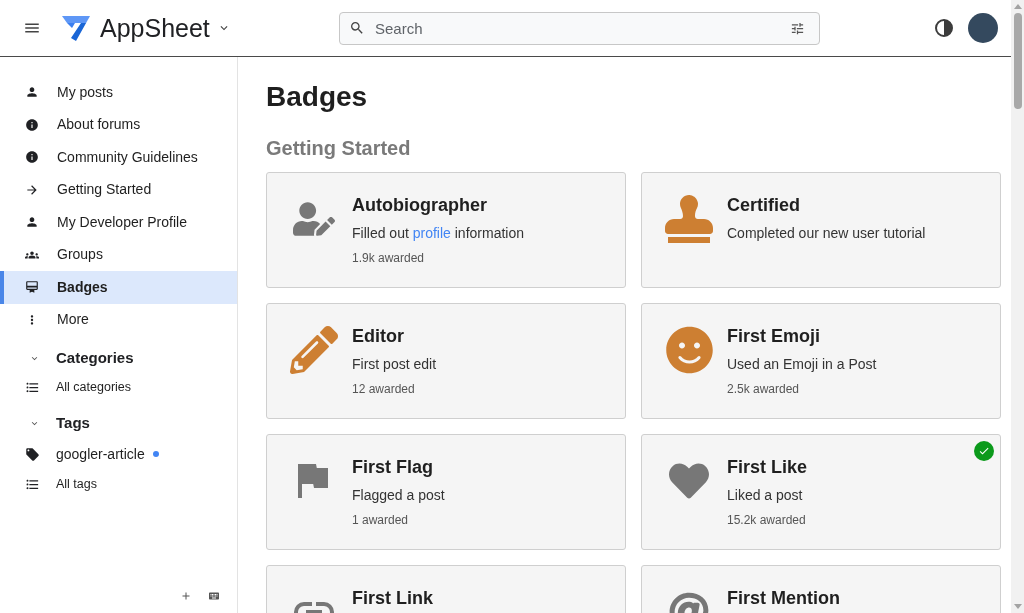 This screenshot has width=1024, height=613. I want to click on badge-title: Certified, so click(764, 205).